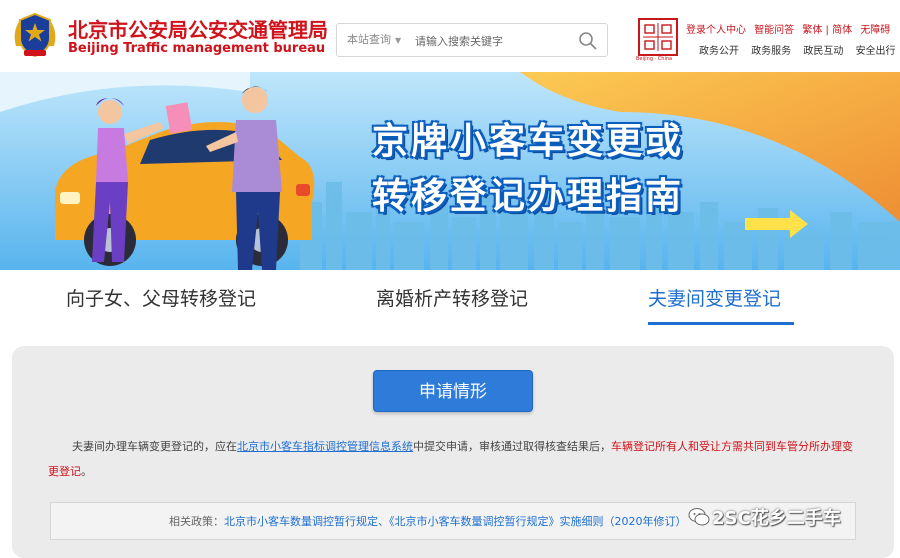 The height and width of the screenshot is (558, 900). What do you see at coordinates (154, 446) in the screenshot?
I see `para-text-1: 夫妻间办理车辆变更登记的，应在` at bounding box center [154, 446].